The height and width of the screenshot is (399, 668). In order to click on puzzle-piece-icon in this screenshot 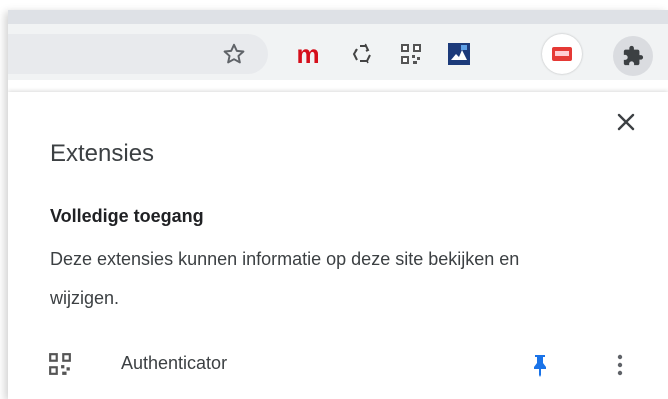, I will do `click(633, 55)`.